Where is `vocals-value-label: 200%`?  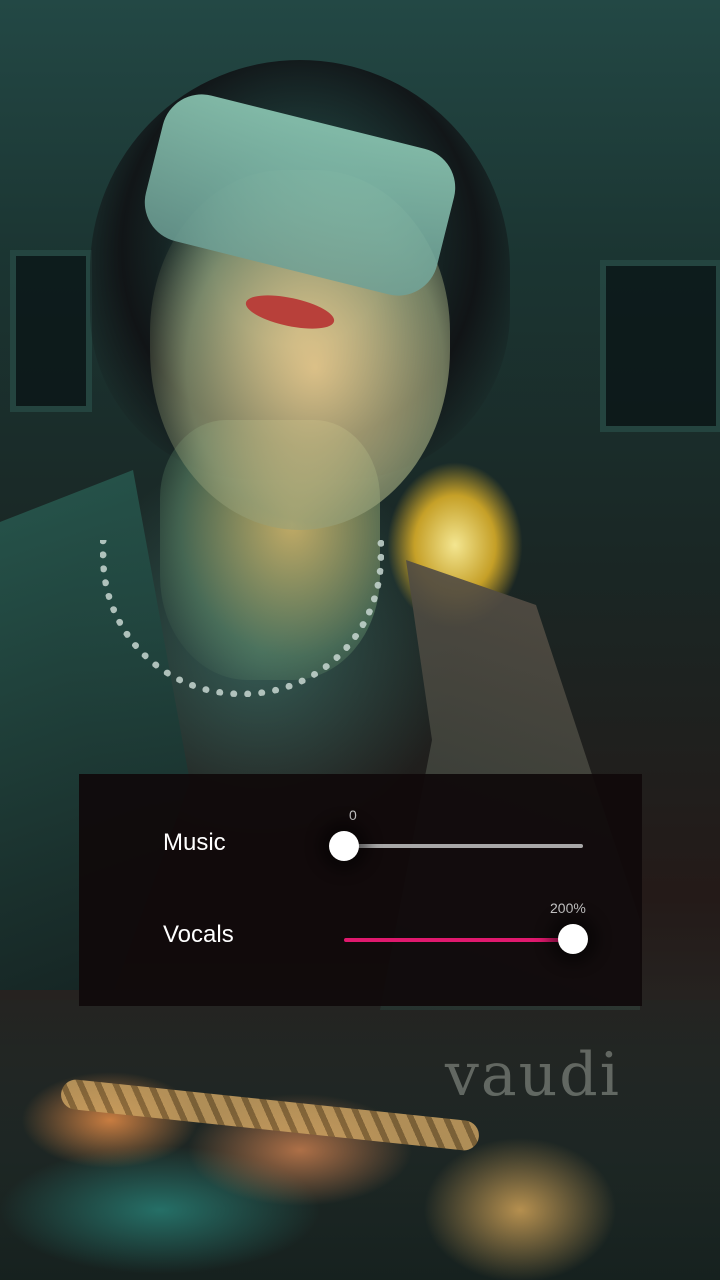
vocals-value-label: 200% is located at coordinates (568, 908).